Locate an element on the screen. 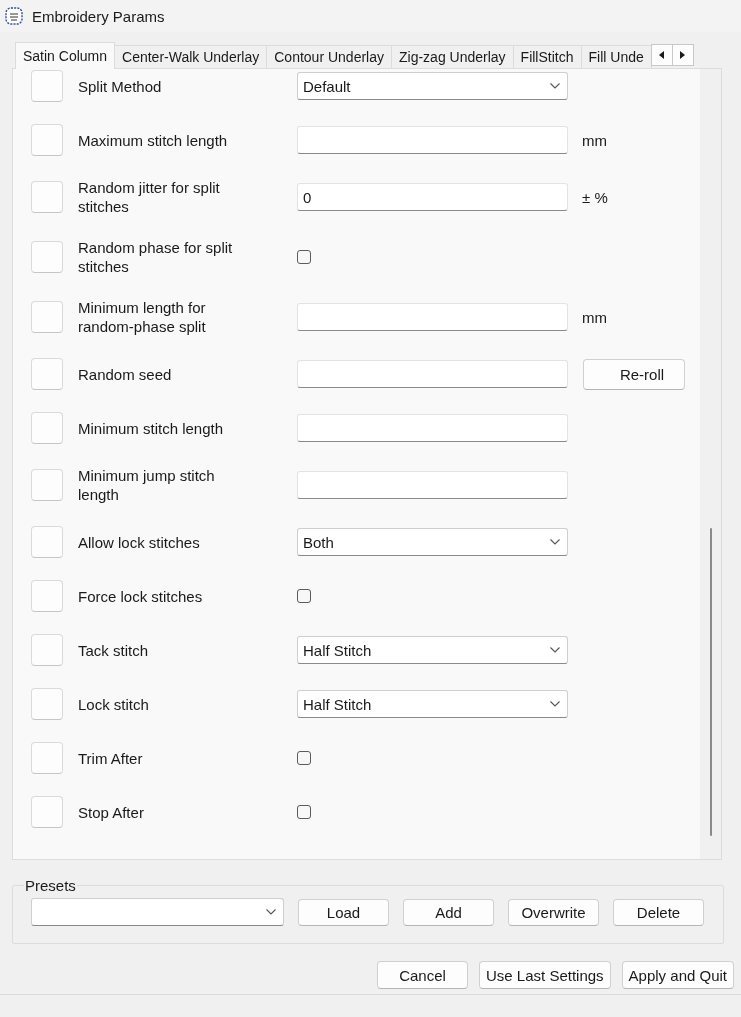  param-label: Stop After is located at coordinates (111, 812).